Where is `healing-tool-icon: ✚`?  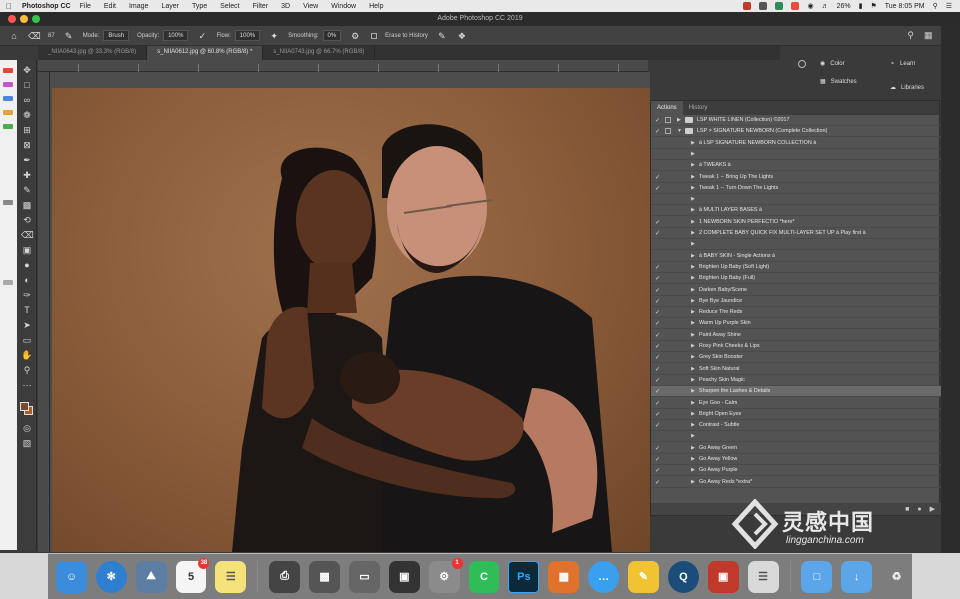
healing-tool-icon: ✚ is located at coordinates (27, 175).